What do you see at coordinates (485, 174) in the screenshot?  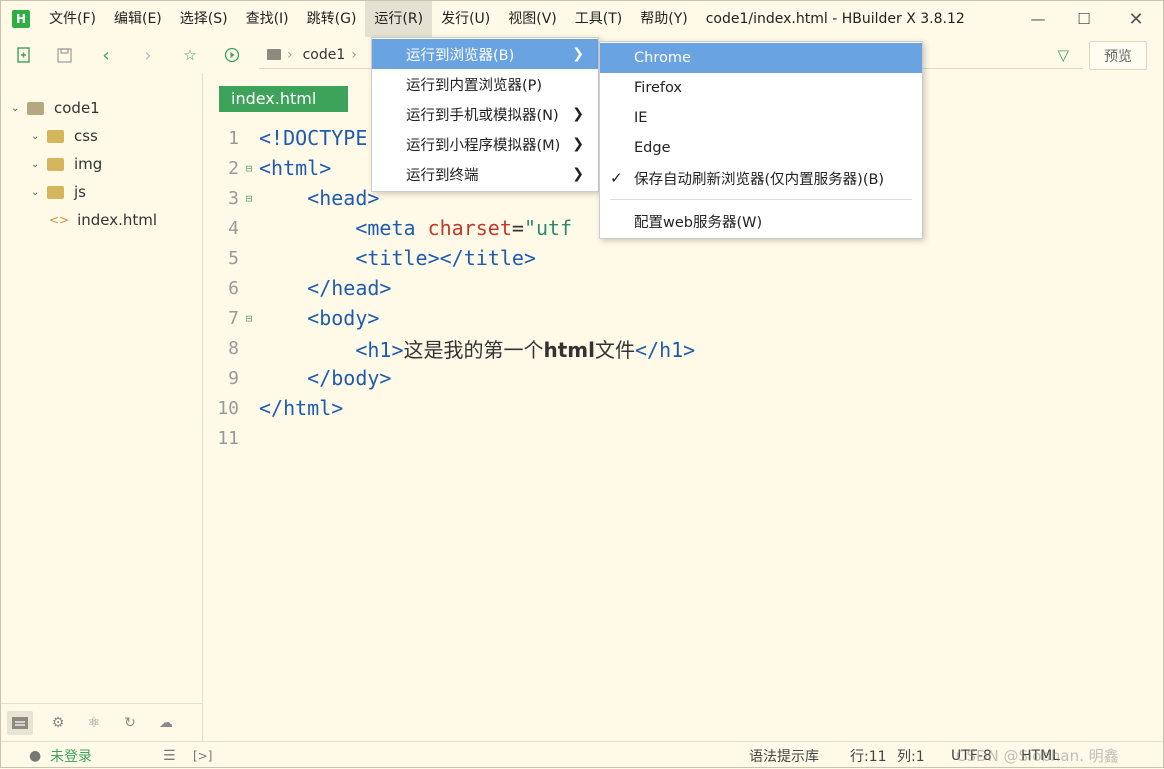 I see `menu-item-run-to-terminal: 运行到终端 ❯` at bounding box center [485, 174].